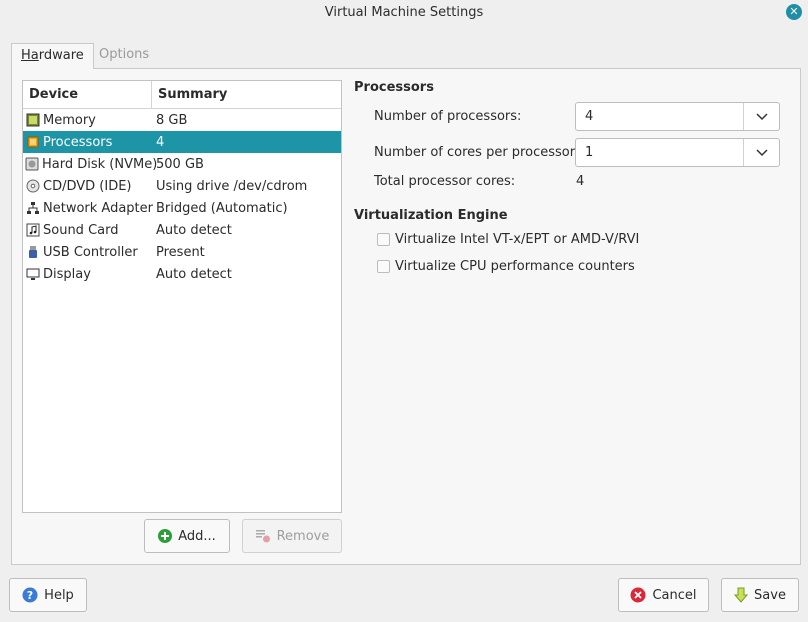 This screenshot has width=808, height=622. What do you see at coordinates (515, 266) in the screenshot?
I see `virtualize-cpu-counters-label: Virtualize CPU performance counters` at bounding box center [515, 266].